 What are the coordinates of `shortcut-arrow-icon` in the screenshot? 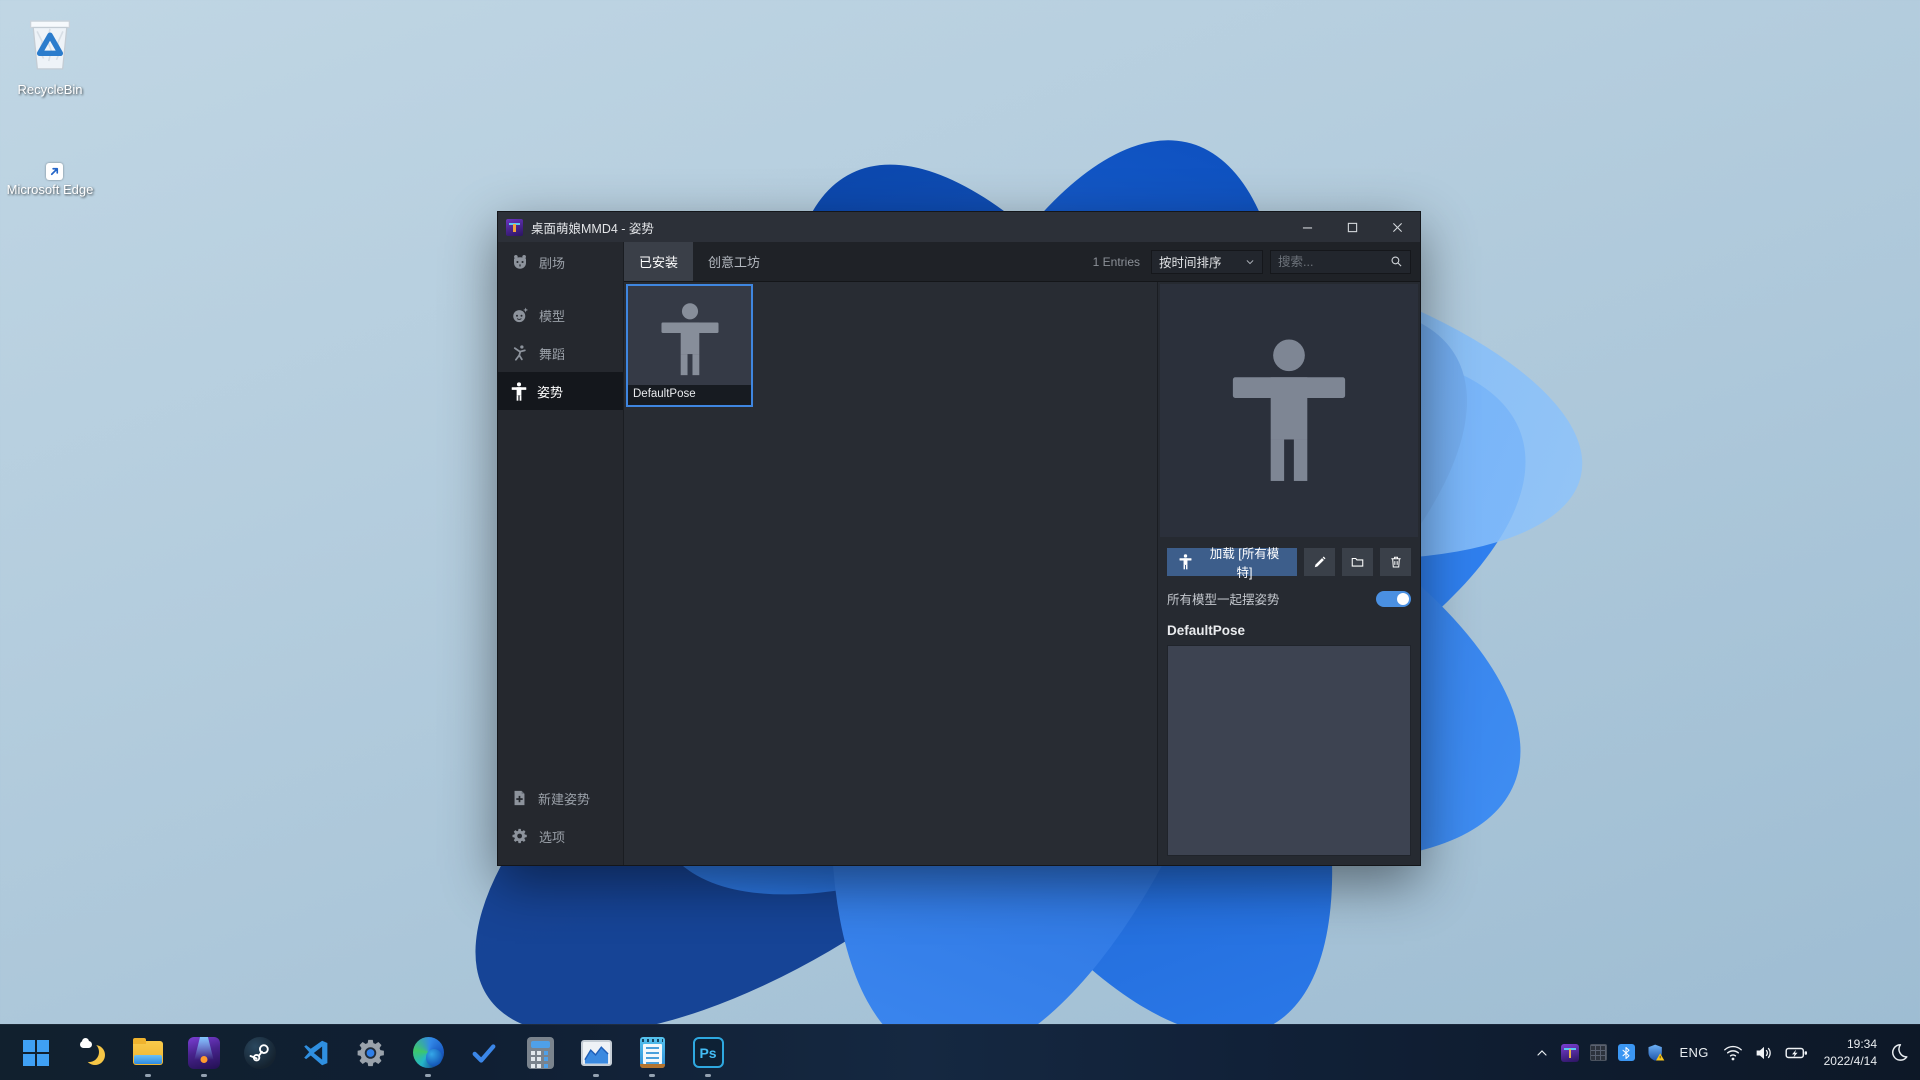 It's located at (54, 171).